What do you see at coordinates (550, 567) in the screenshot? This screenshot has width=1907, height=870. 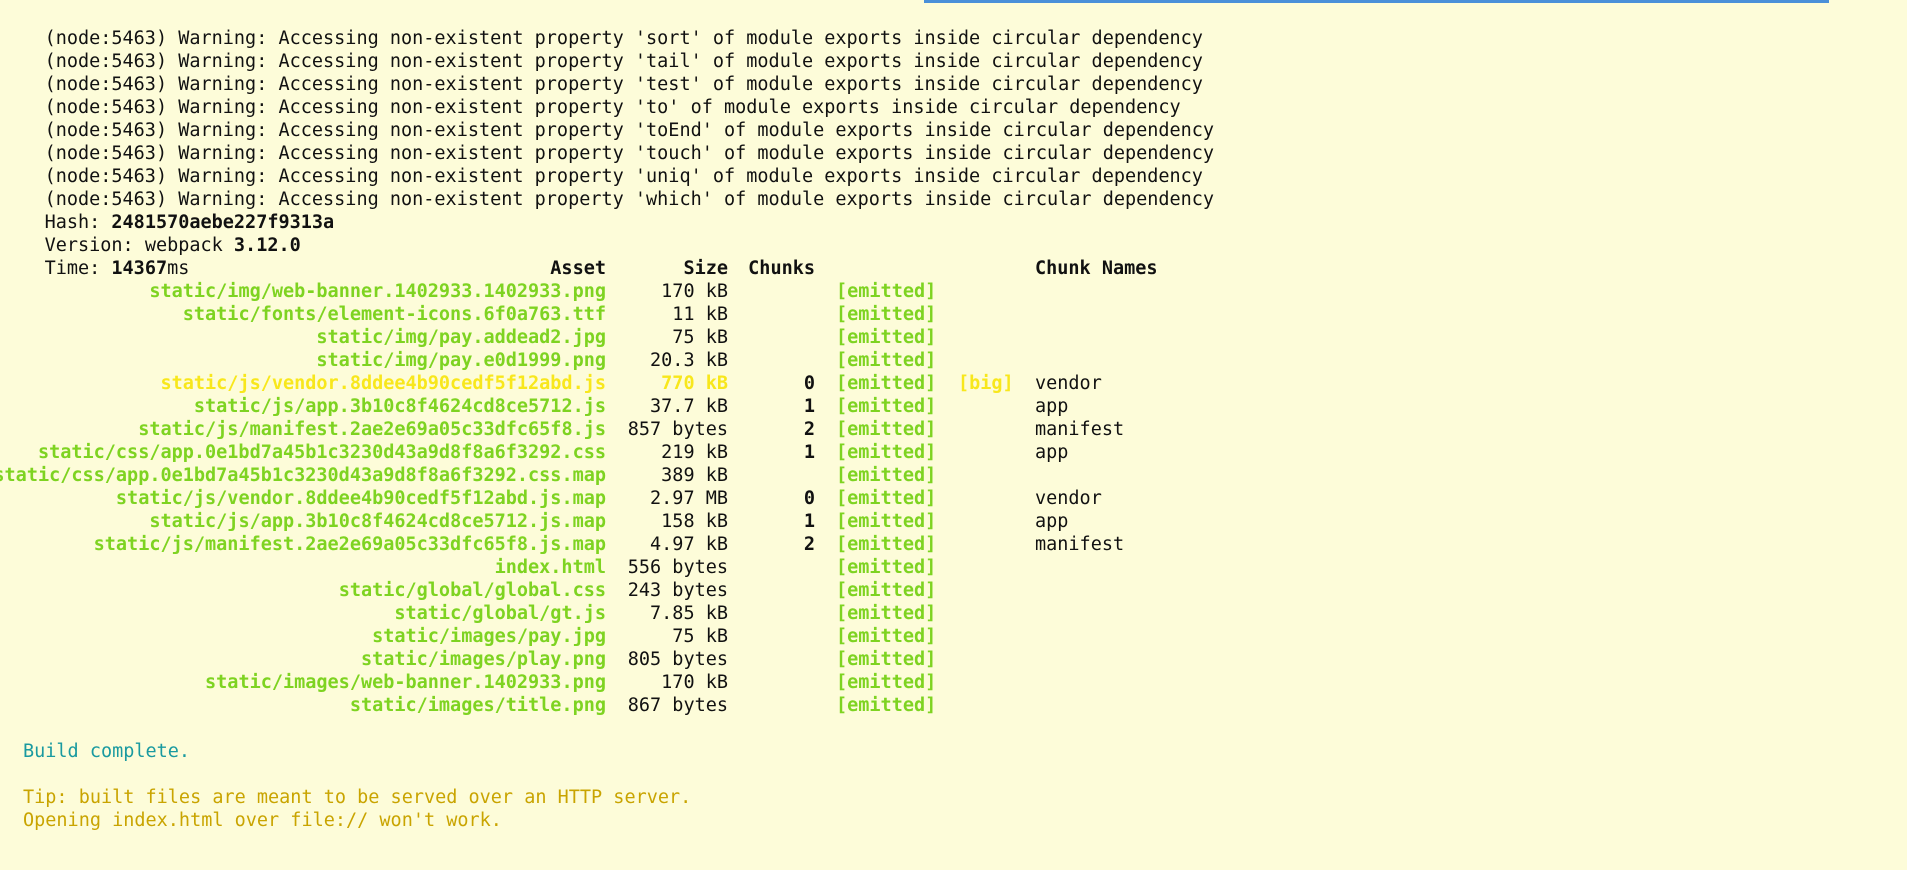 I see `asset-name: index.html` at bounding box center [550, 567].